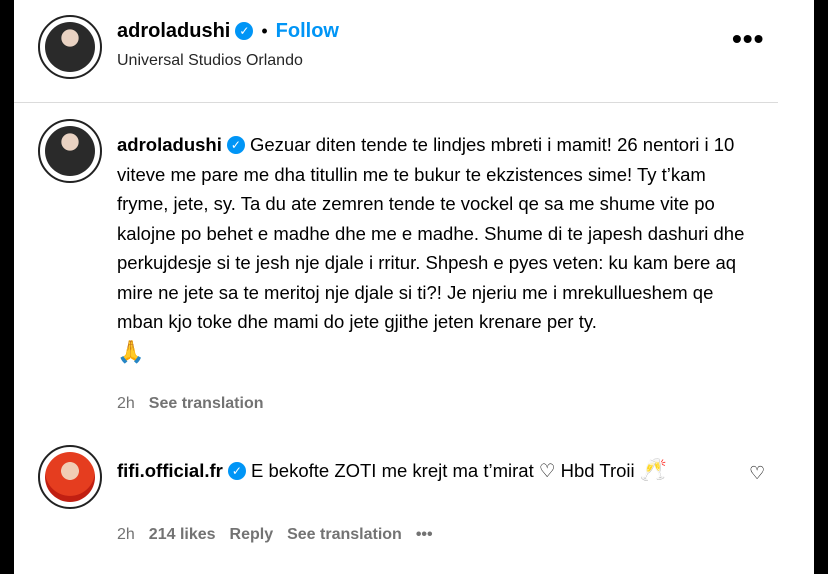 This screenshot has height=574, width=828. Describe the element at coordinates (70, 47) in the screenshot. I see `author-avatar` at that location.